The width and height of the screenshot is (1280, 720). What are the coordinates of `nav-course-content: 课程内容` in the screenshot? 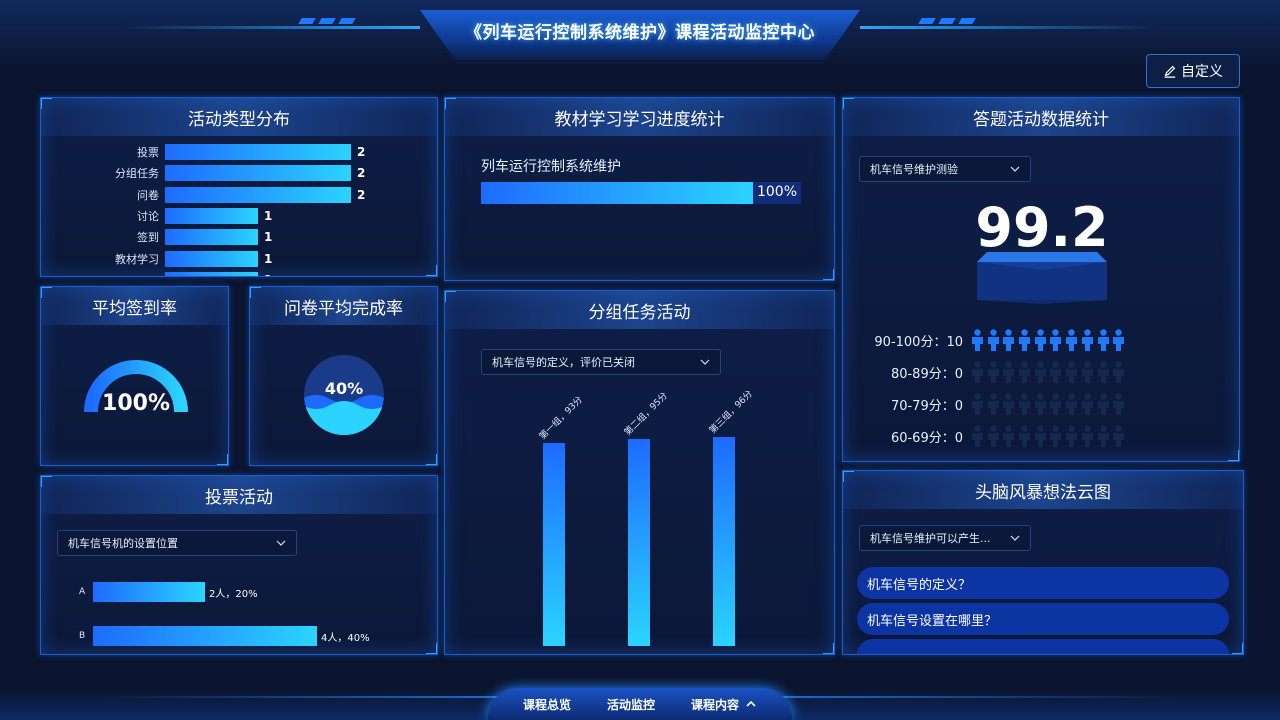 It's located at (724, 704).